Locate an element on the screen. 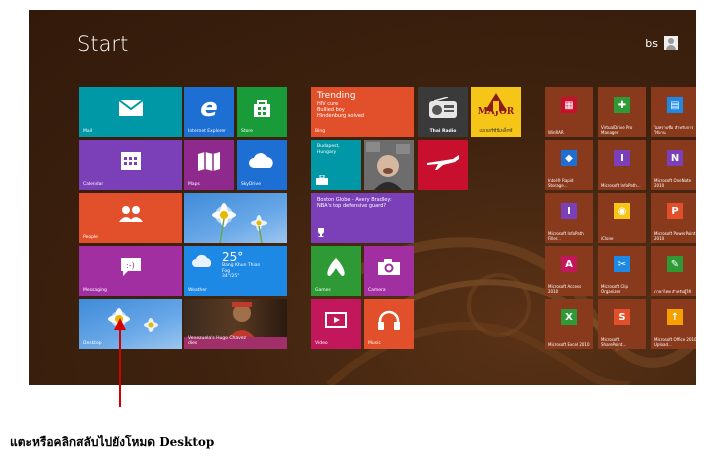 This screenshot has height=457, width=721. weather-info: 25° Bang Khun Thian Fog 34°/25° is located at coordinates (241, 265).